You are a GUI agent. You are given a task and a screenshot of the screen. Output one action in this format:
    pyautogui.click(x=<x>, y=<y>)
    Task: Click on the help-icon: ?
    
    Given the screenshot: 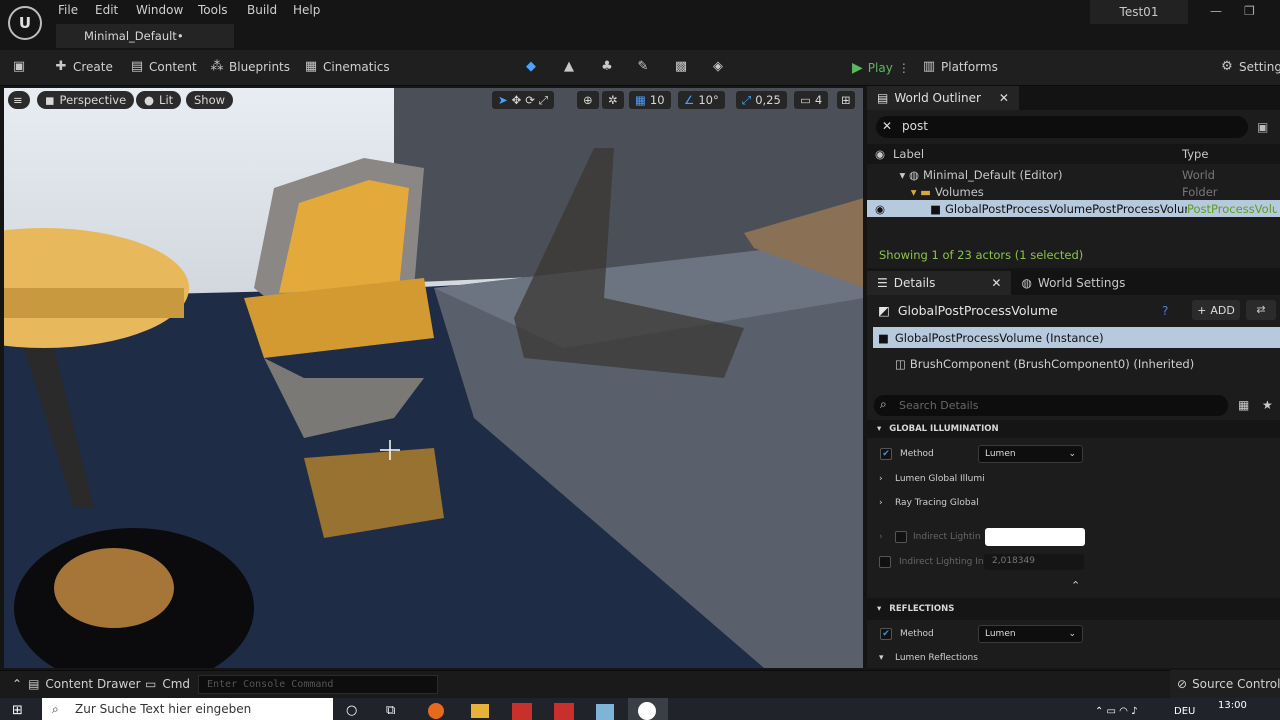 What is the action you would take?
    pyautogui.click(x=1165, y=311)
    